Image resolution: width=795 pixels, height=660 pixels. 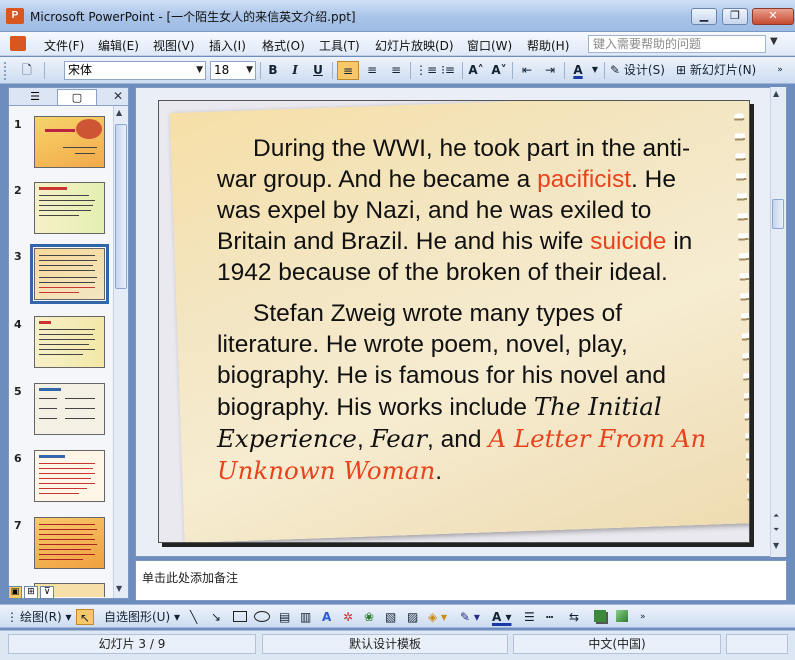 I want to click on menu-help: 帮助(H), so click(x=548, y=45).